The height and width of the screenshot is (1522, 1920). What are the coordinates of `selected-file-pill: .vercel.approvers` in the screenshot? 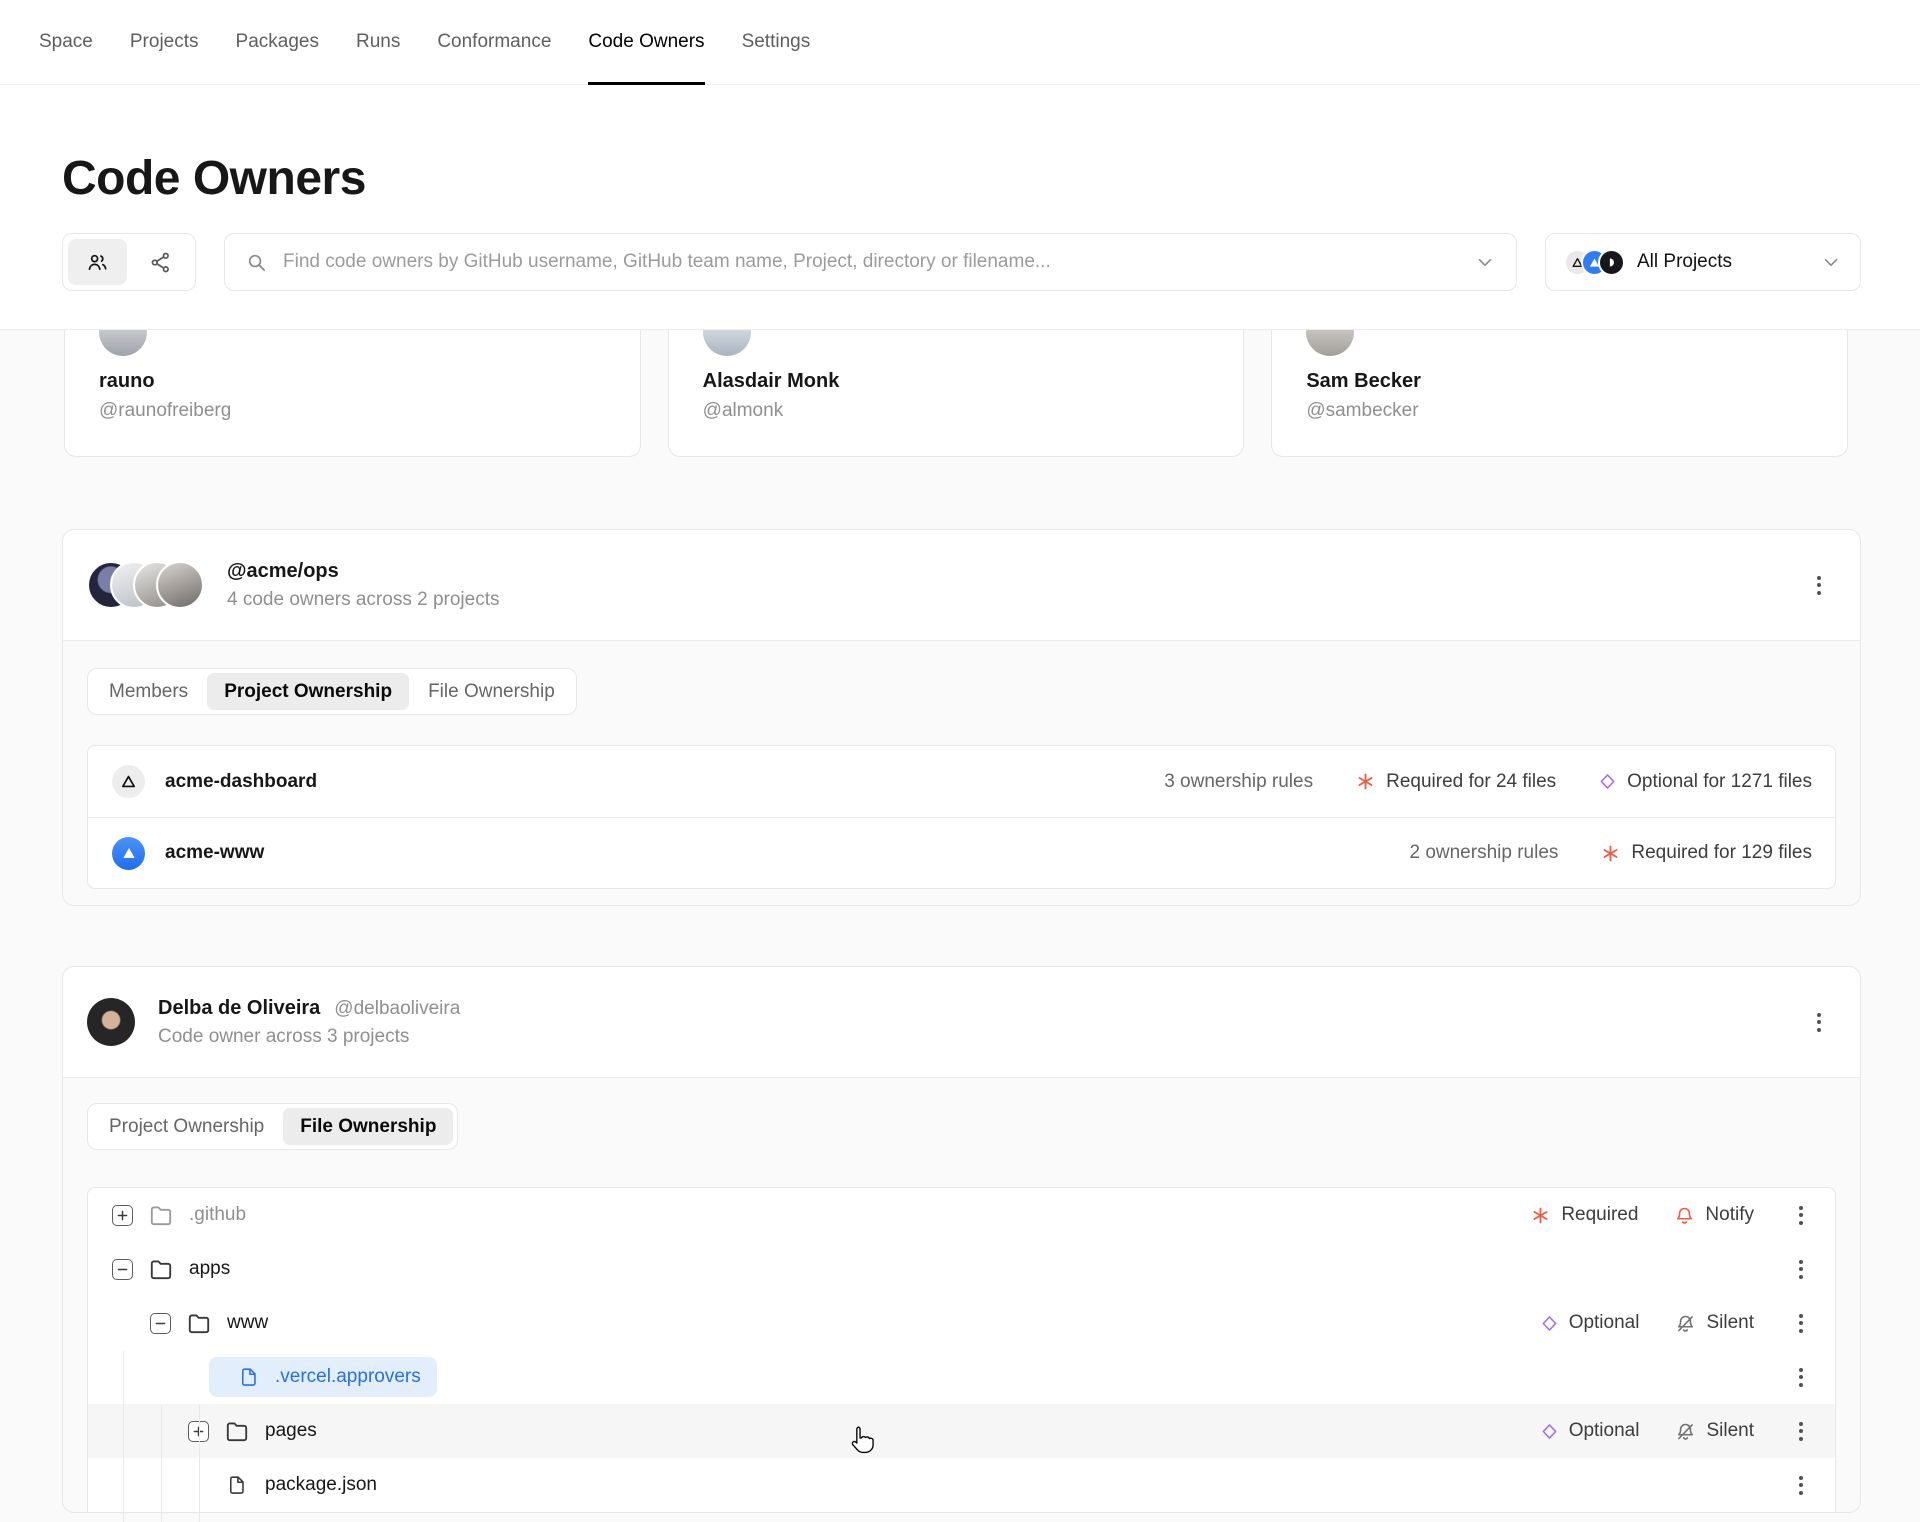 It's located at (323, 1377).